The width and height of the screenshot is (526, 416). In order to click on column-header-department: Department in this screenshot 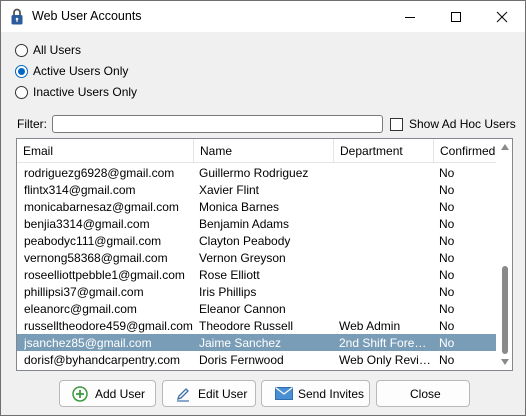, I will do `click(384, 151)`.